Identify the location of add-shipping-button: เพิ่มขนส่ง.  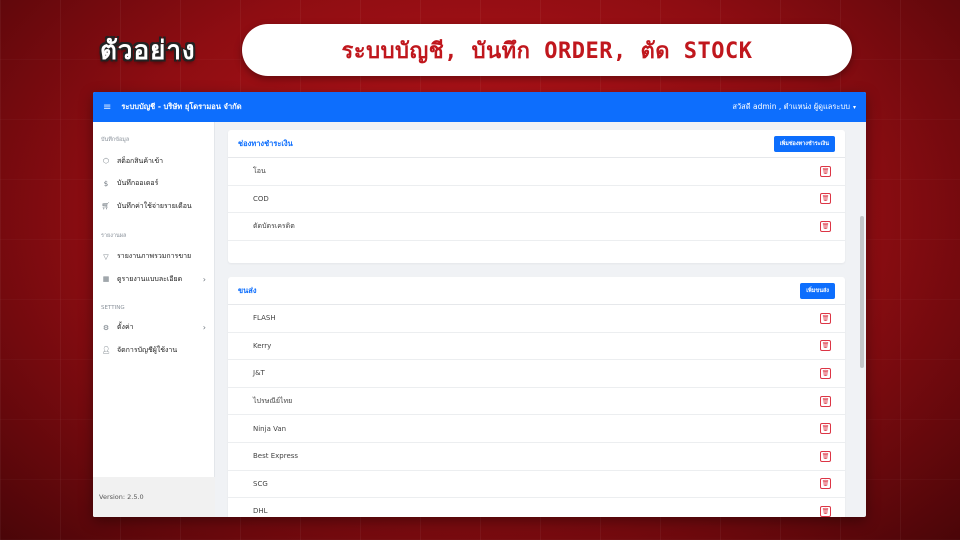
(817, 290).